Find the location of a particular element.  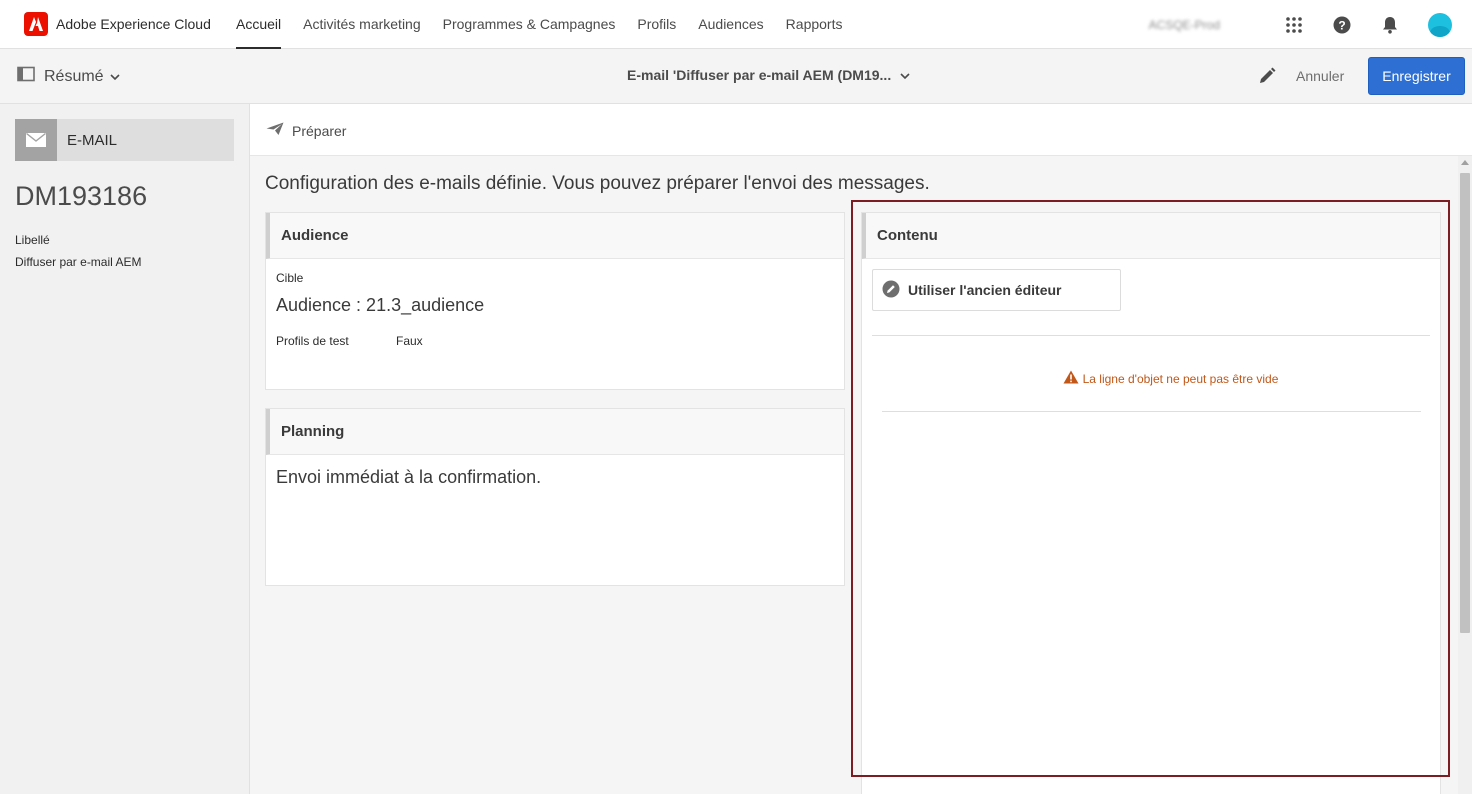

audience-card-title: Audience is located at coordinates (315, 235).